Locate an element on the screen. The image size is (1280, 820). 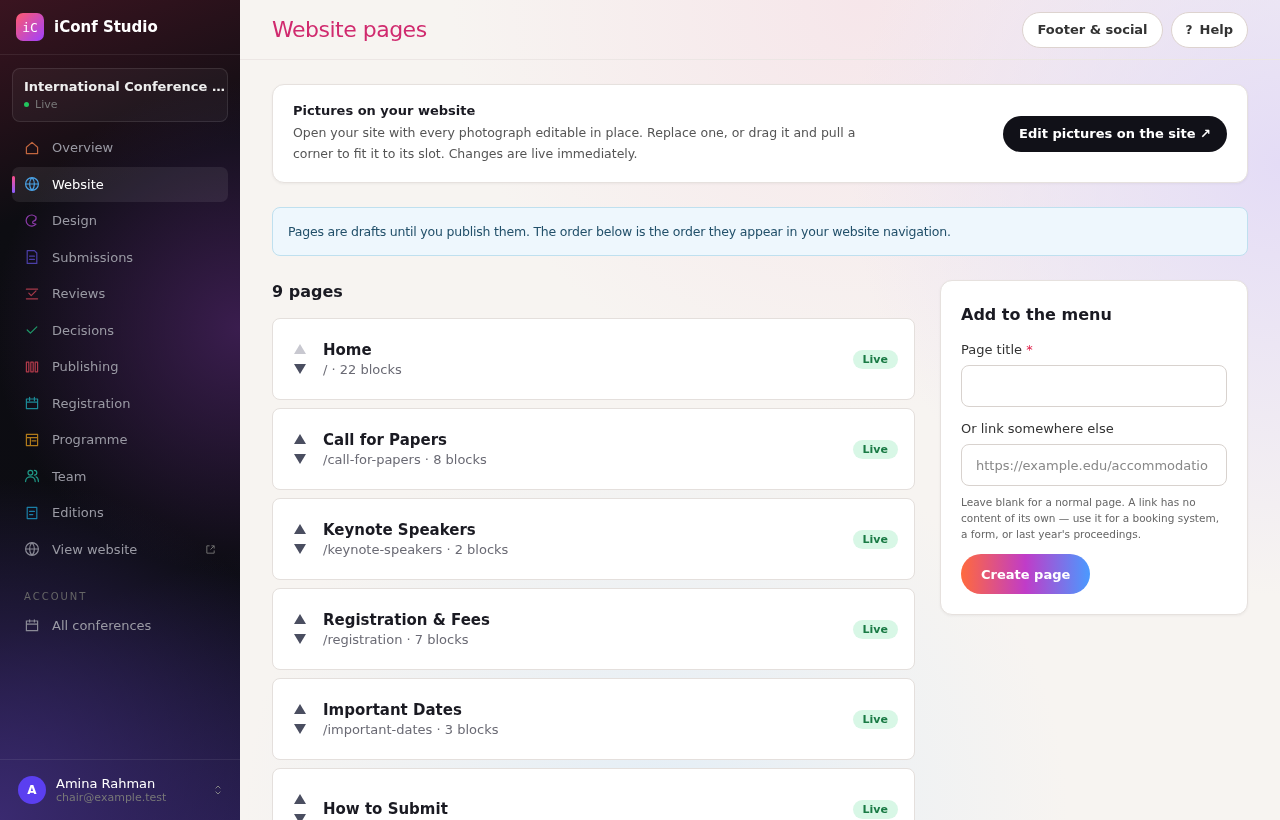
app-name: iConf Studio is located at coordinates (106, 27).